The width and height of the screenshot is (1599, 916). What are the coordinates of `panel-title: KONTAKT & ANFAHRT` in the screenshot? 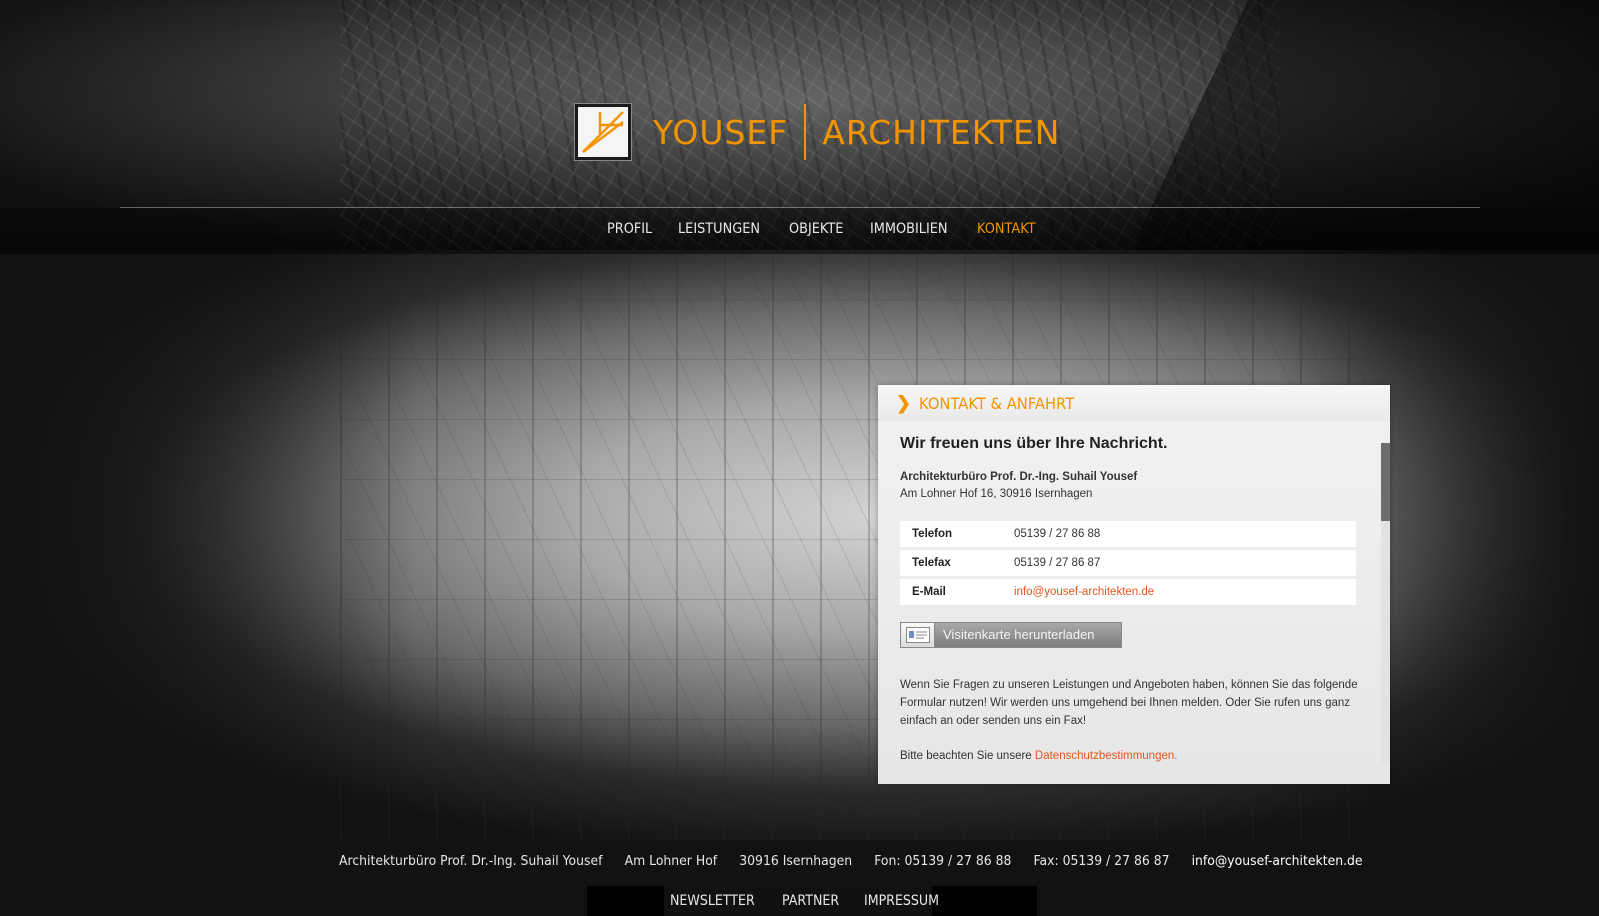 It's located at (997, 403).